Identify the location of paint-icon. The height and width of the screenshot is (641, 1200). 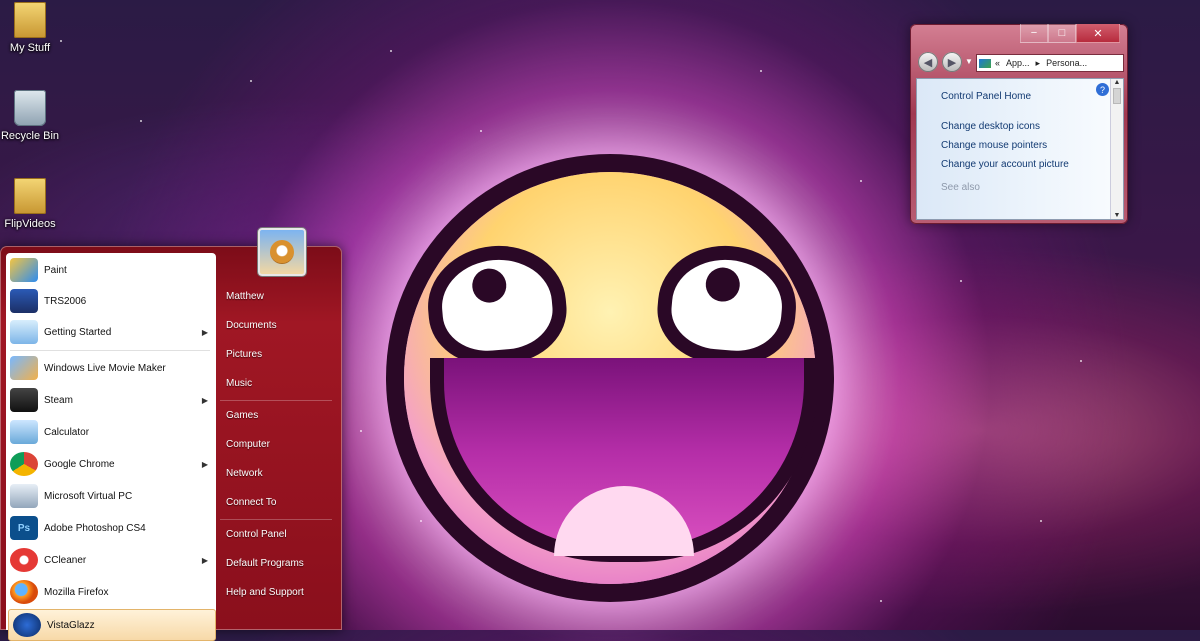
(24, 270).